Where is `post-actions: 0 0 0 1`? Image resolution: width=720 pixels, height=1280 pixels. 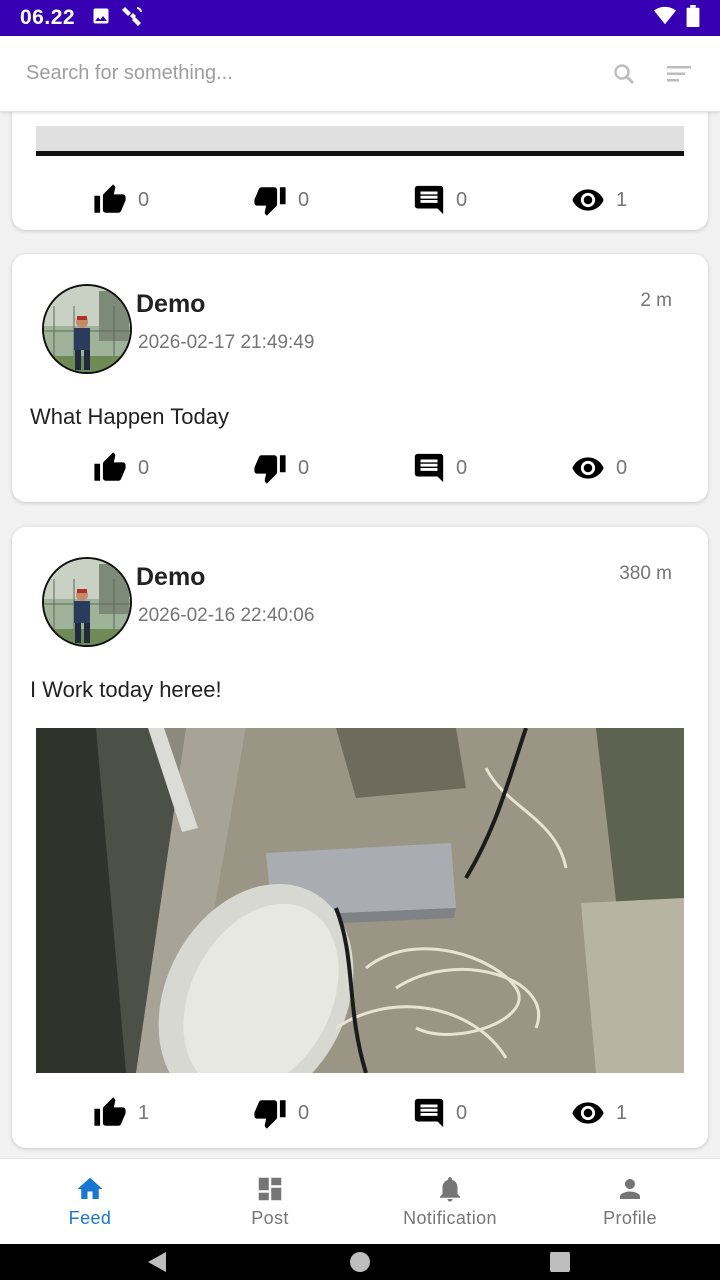 post-actions: 0 0 0 1 is located at coordinates (360, 200).